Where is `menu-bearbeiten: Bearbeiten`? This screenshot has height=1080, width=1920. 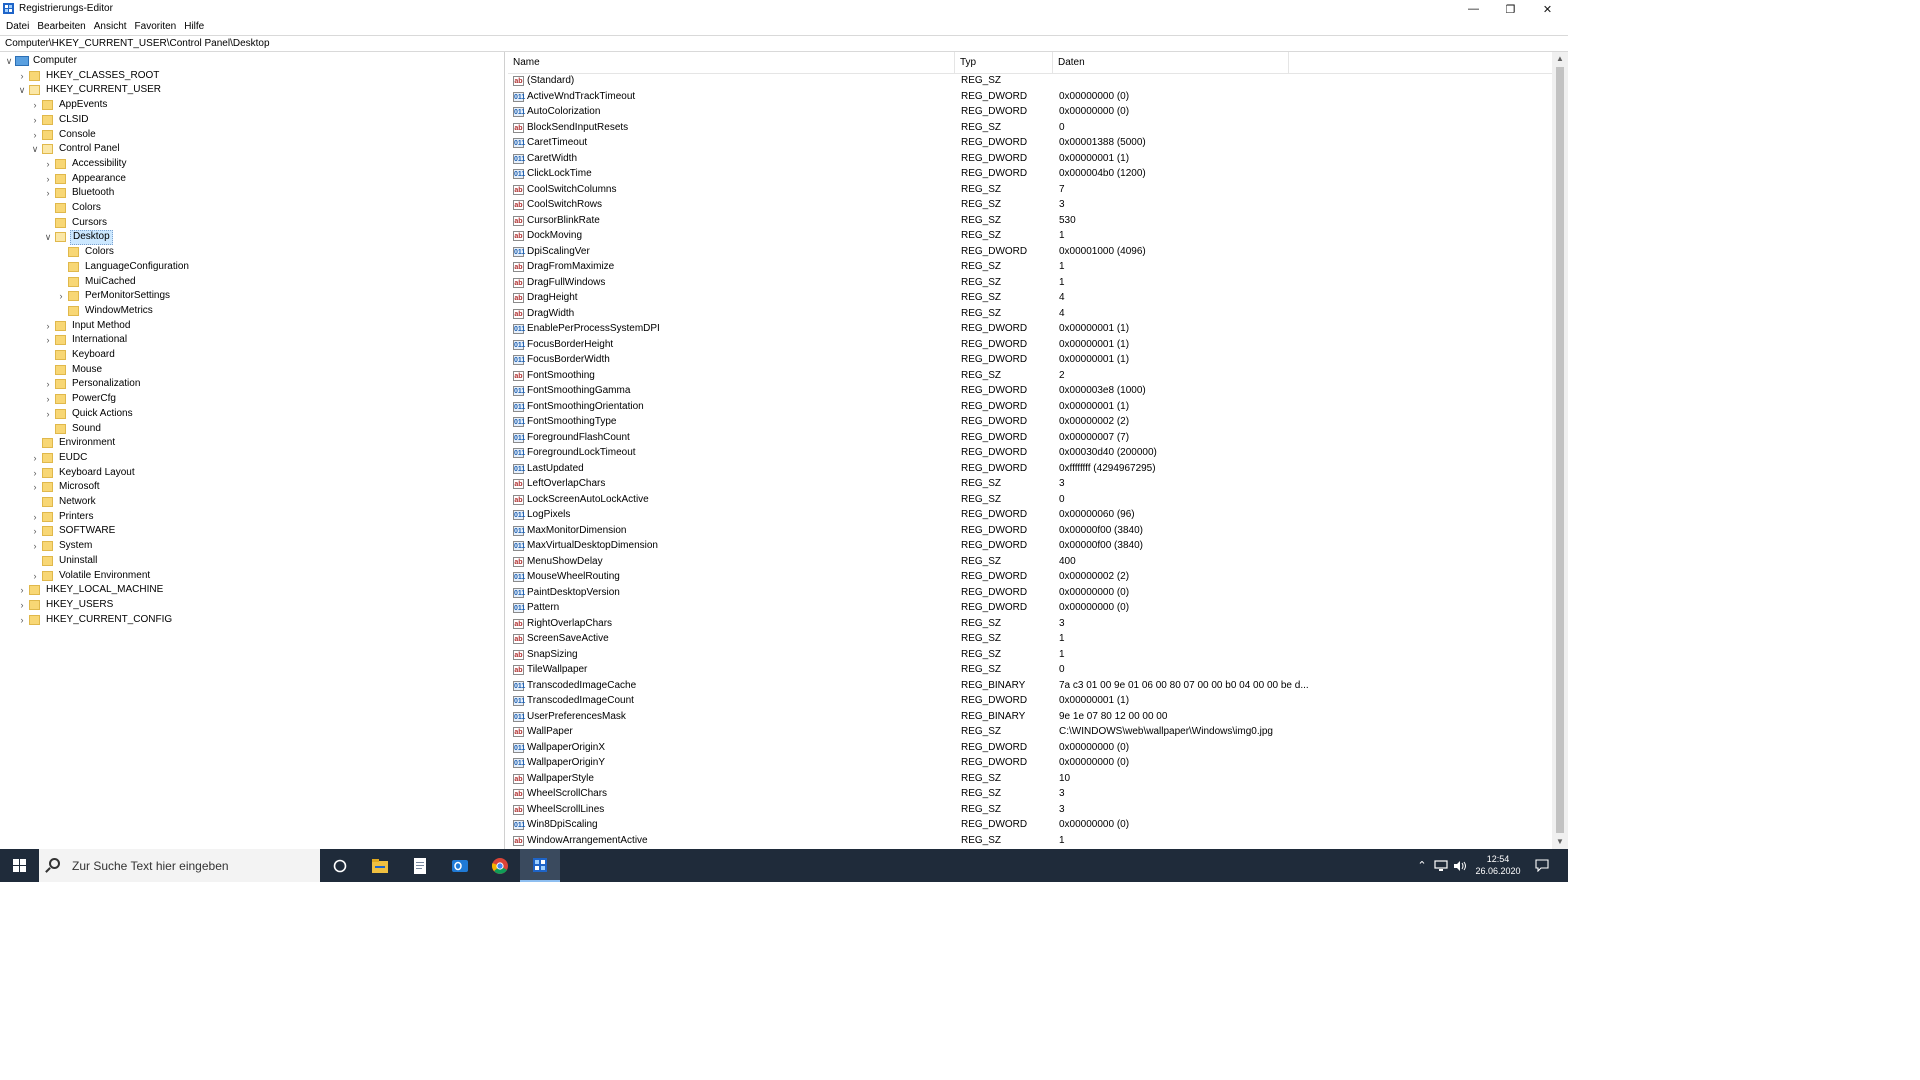
menu-bearbeiten: Bearbeiten is located at coordinates (61, 26).